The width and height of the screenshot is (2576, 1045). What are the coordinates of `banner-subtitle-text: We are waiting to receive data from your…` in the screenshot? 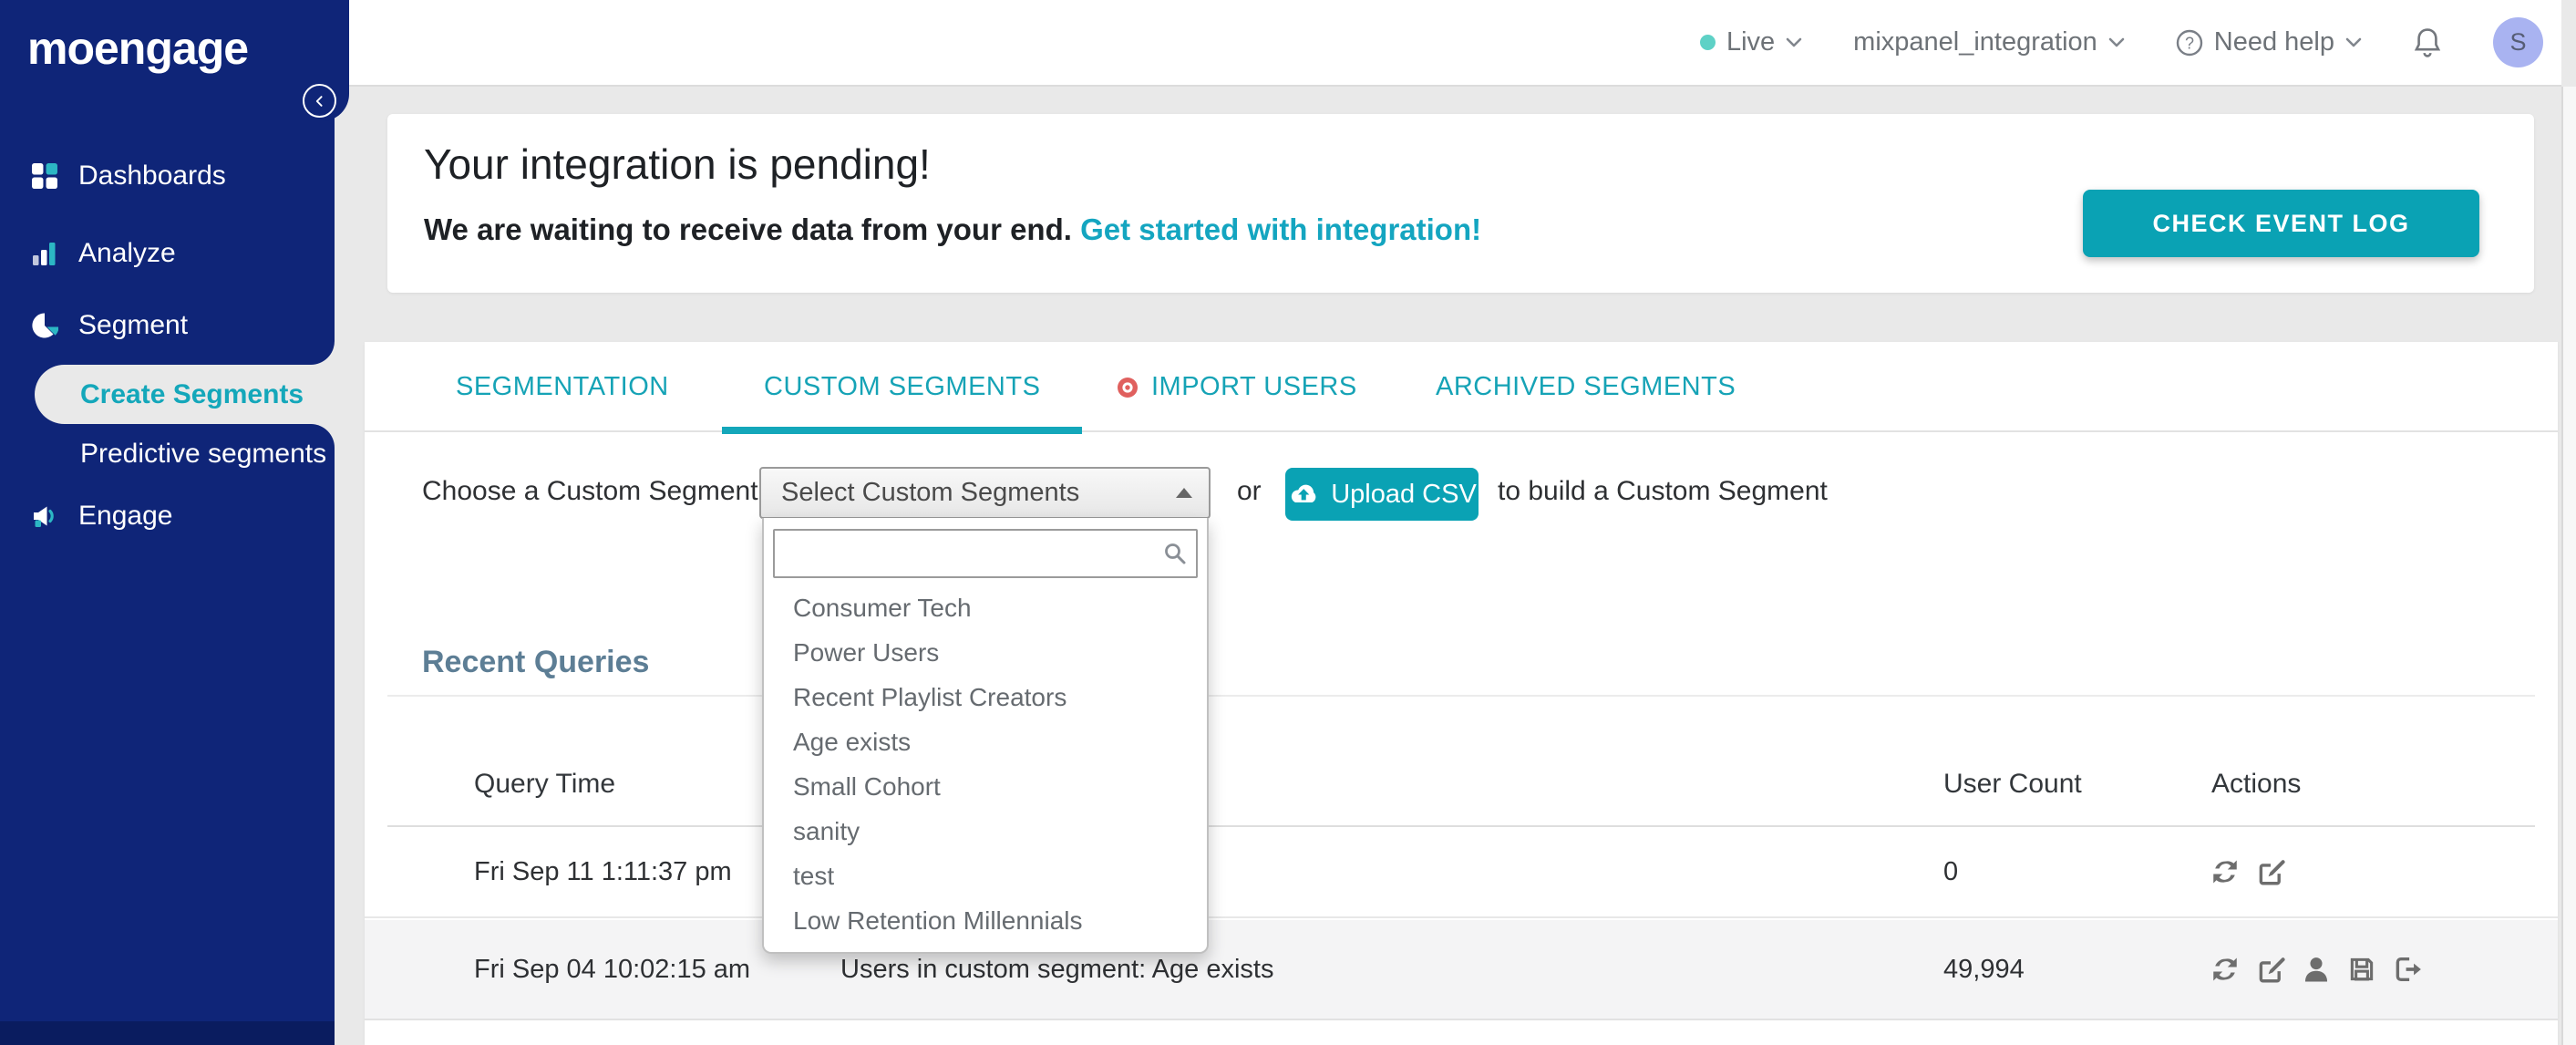 It's located at (748, 229).